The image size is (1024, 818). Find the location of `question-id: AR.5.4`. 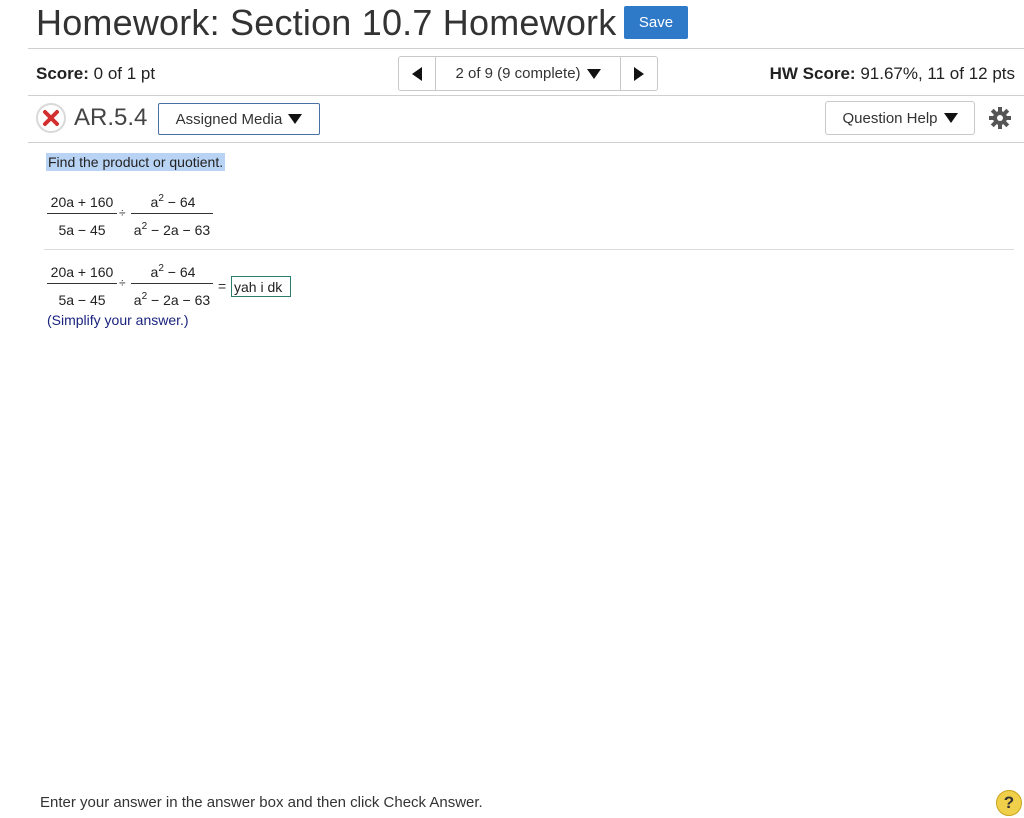

question-id: AR.5.4 is located at coordinates (111, 117).